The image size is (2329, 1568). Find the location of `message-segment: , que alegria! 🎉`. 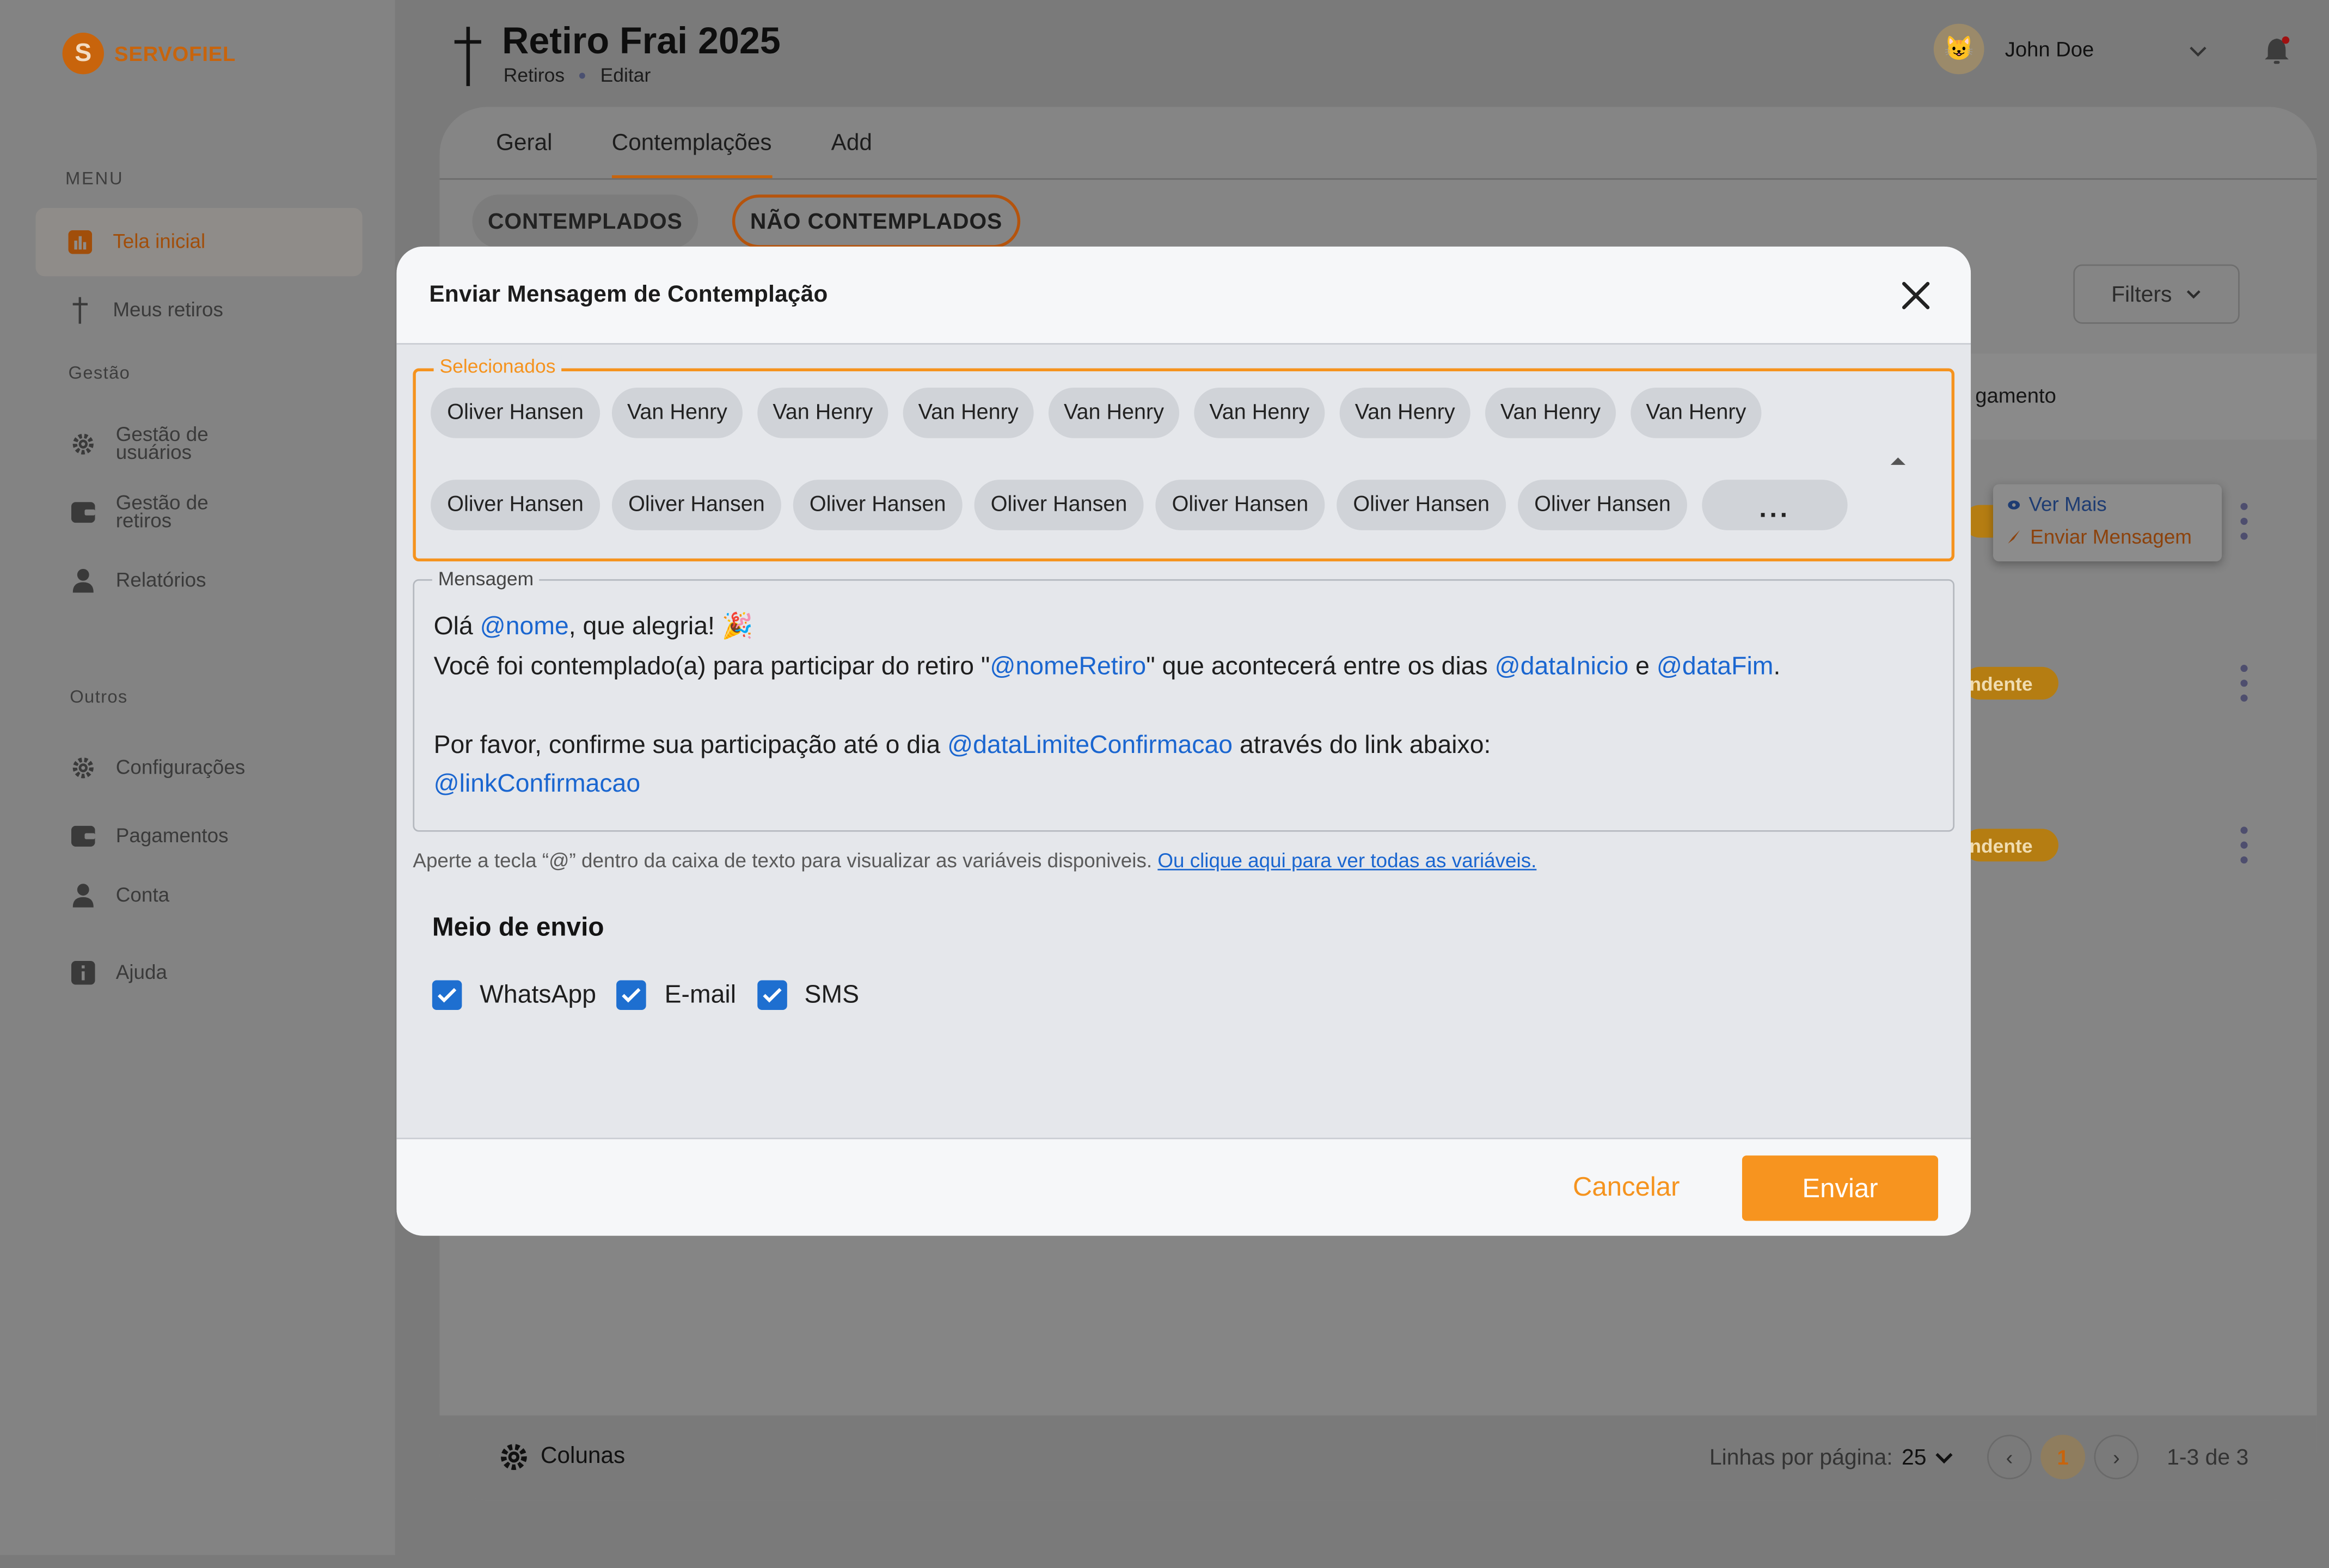

message-segment: , que alegria! 🎉 is located at coordinates (660, 625).